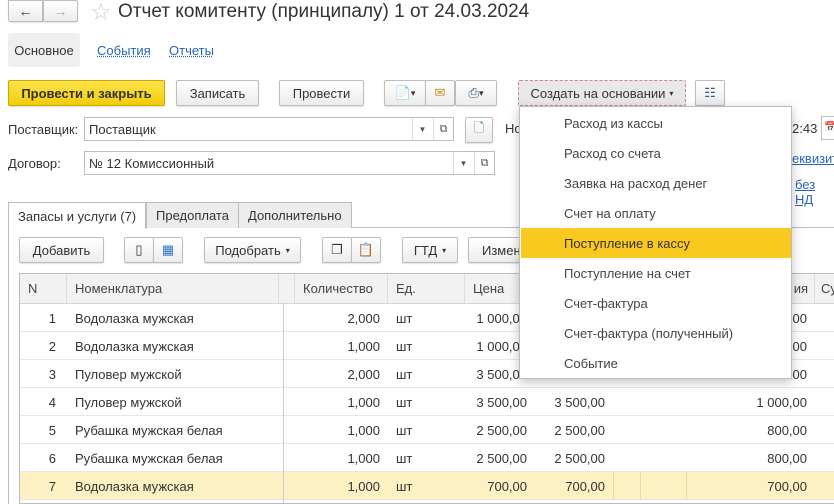 The height and width of the screenshot is (504, 834). Describe the element at coordinates (656, 123) in the screenshot. I see `menu-item-cash-expense: Расход из кассы` at that location.